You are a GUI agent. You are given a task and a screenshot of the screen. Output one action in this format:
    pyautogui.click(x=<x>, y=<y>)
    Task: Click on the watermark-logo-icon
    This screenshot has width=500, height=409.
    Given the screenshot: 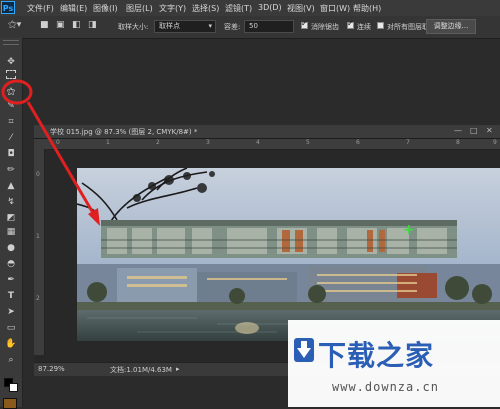 What is the action you would take?
    pyautogui.click(x=304, y=350)
    